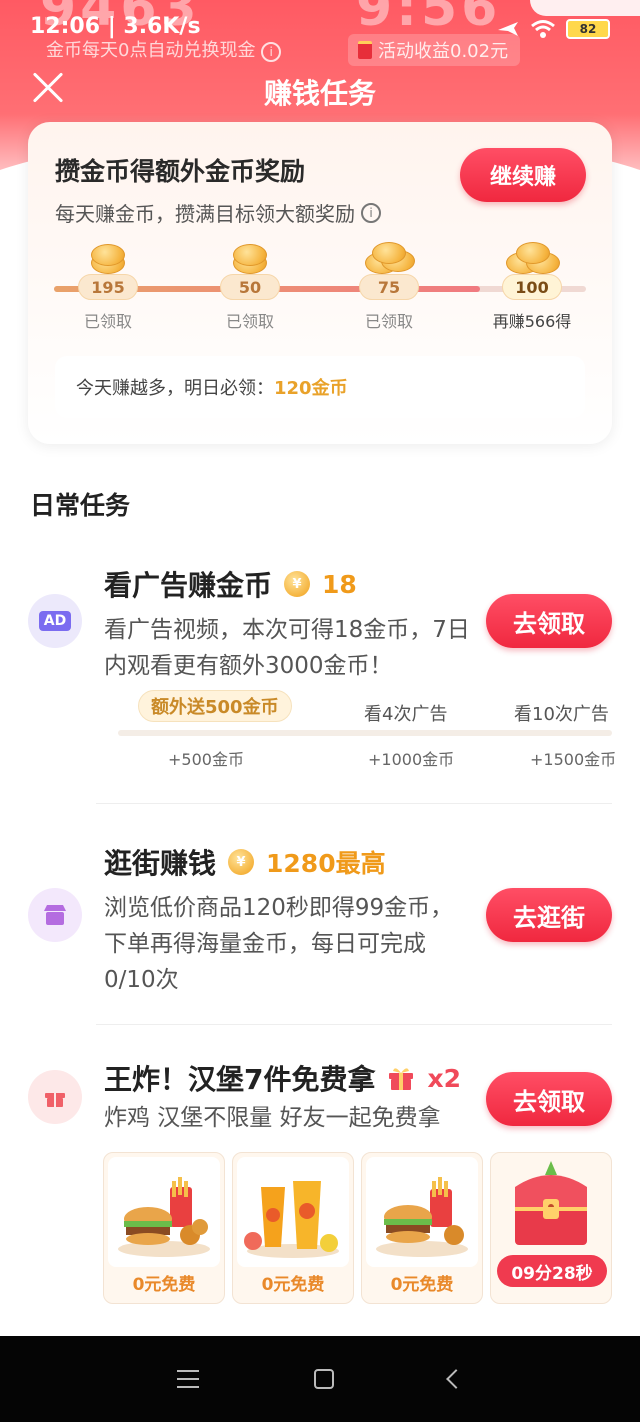 The height and width of the screenshot is (1422, 640). I want to click on header-bg-clock: 9:56, so click(429, 19).